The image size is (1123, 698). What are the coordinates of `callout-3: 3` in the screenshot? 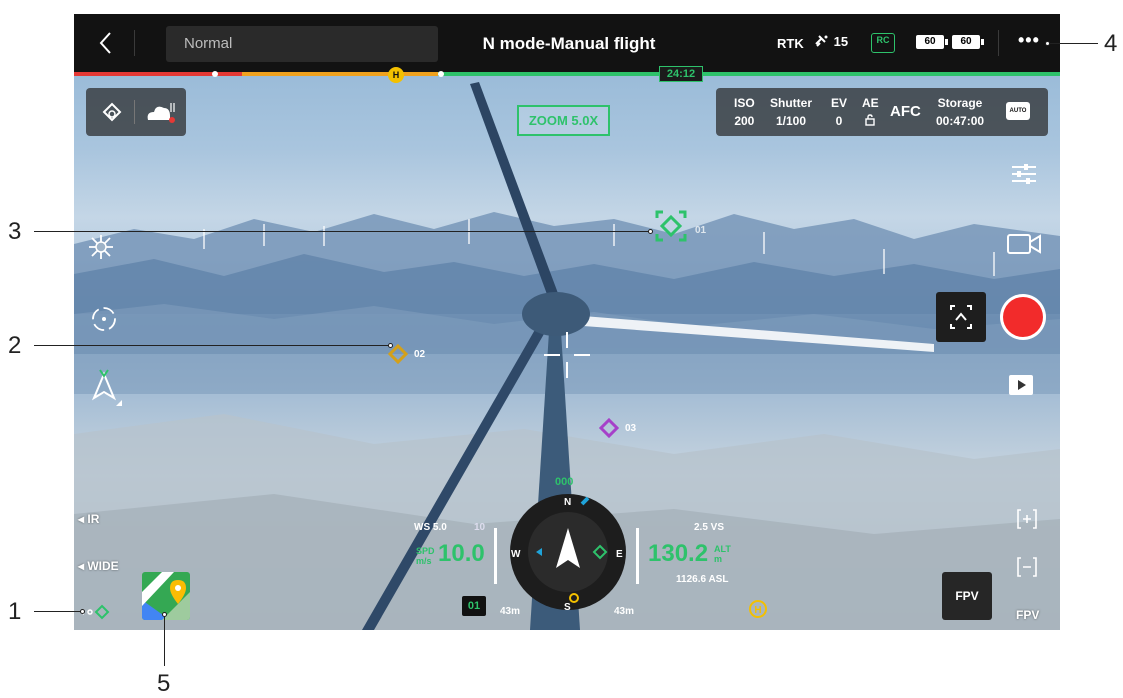 It's located at (15, 231).